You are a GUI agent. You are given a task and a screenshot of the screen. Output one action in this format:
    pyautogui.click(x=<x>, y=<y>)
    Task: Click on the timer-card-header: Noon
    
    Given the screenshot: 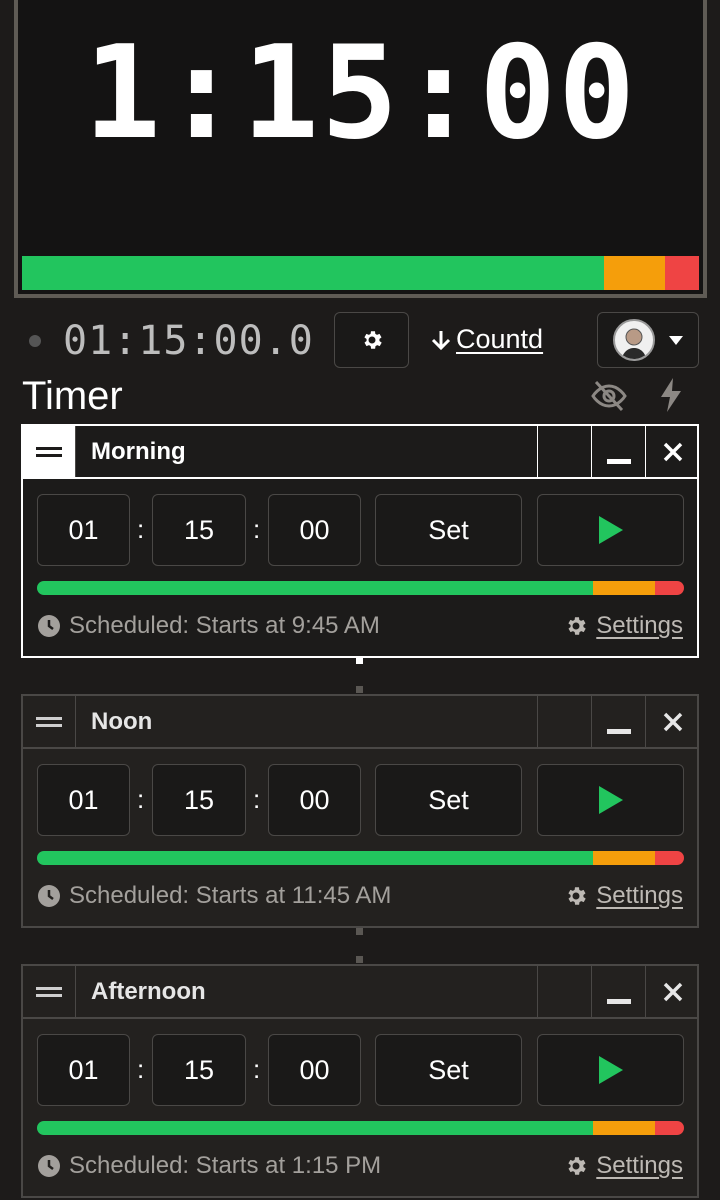 What is the action you would take?
    pyautogui.click(x=360, y=722)
    